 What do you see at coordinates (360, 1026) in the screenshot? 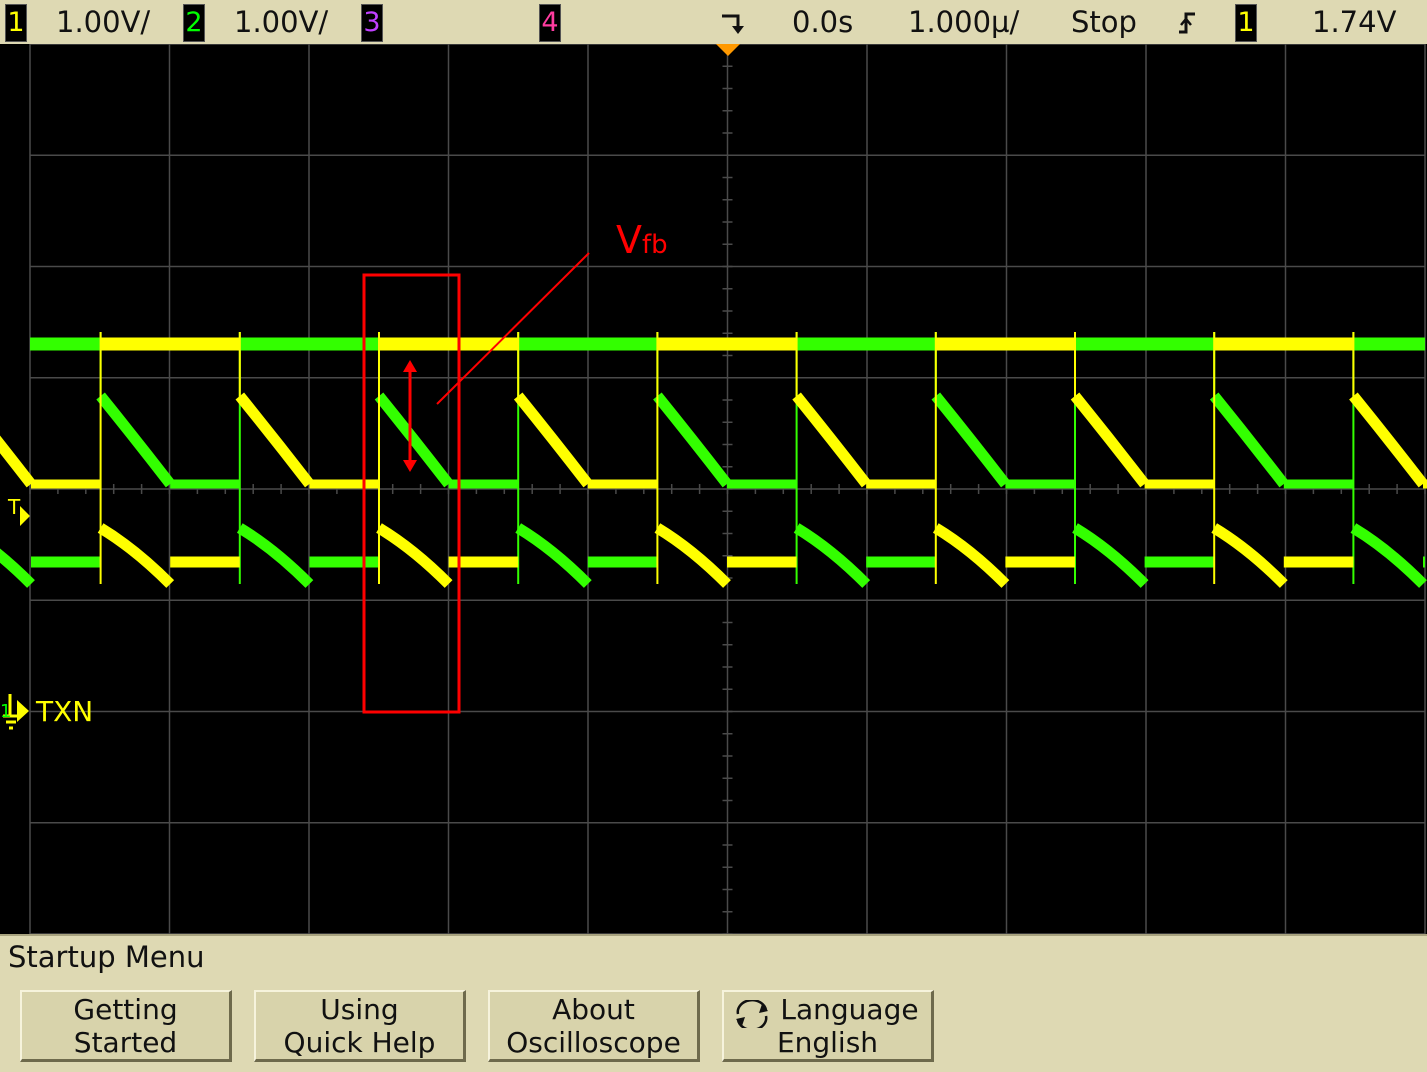
I see `quick-help-button: Using Quick Help` at bounding box center [360, 1026].